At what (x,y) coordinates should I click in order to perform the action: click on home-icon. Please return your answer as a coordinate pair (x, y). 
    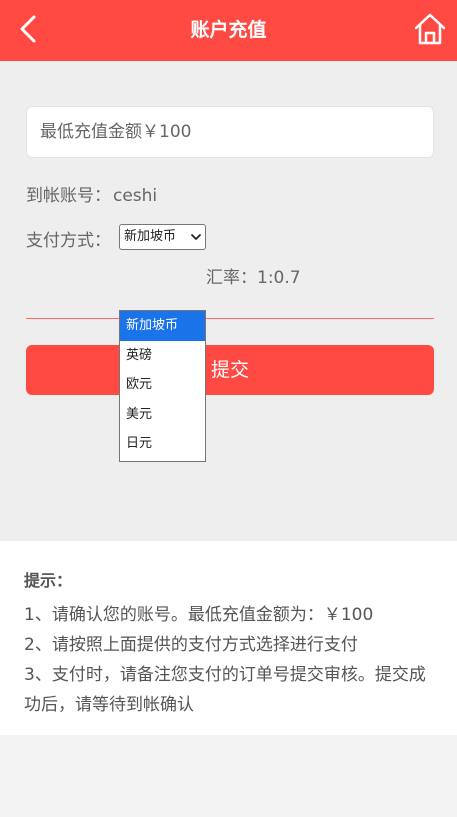
    Looking at the image, I should click on (430, 29).